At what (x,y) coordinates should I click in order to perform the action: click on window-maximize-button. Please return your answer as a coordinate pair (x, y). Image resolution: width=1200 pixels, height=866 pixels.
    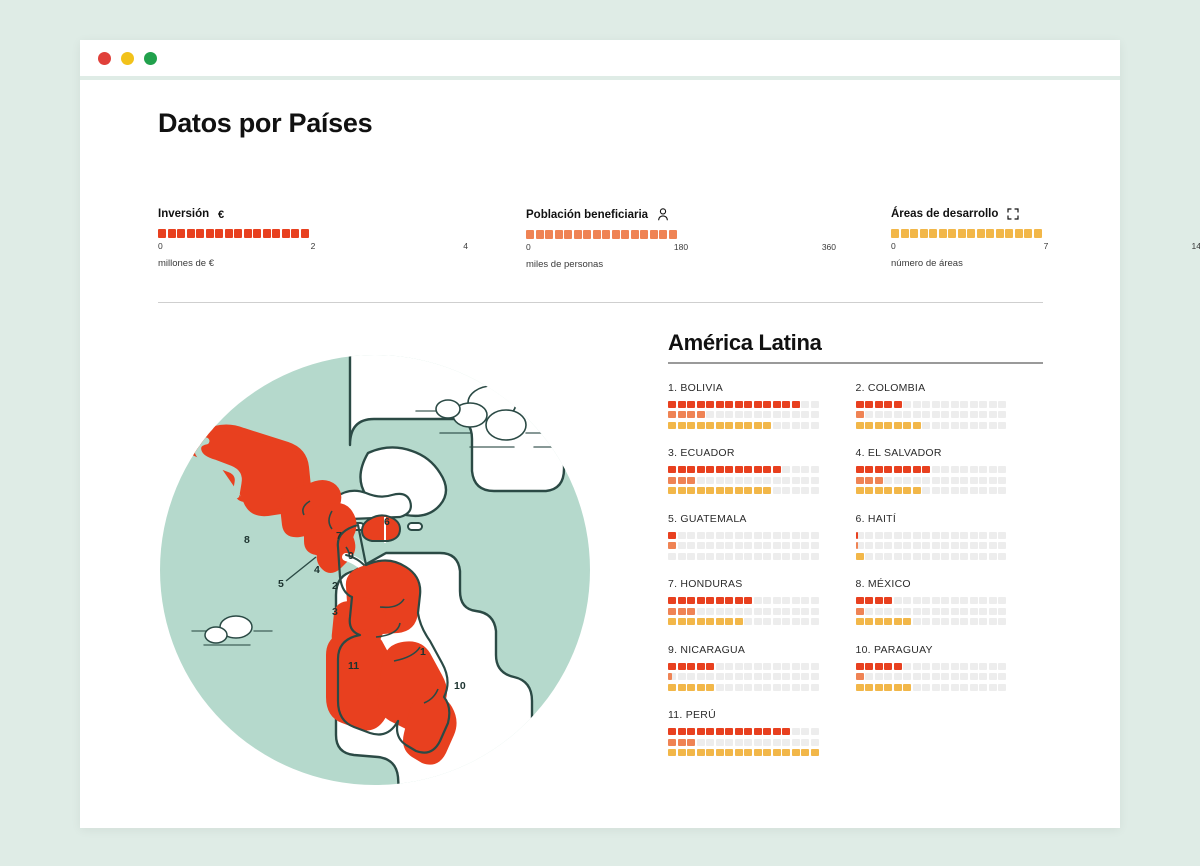
    Looking at the image, I should click on (150, 58).